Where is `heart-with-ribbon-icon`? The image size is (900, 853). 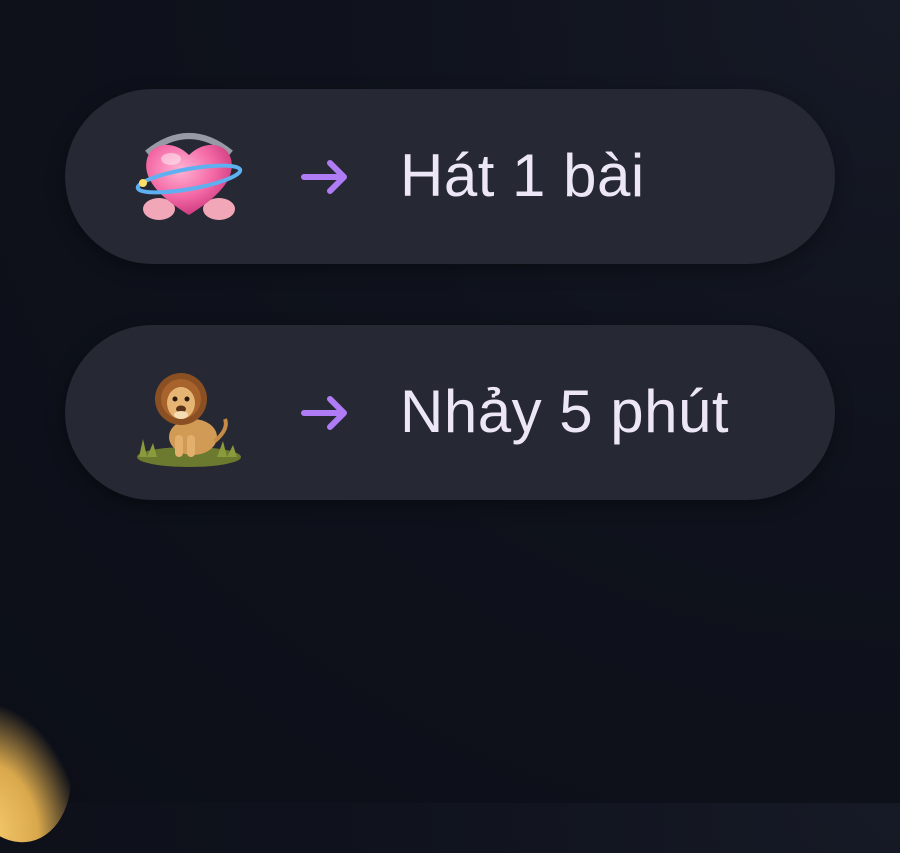 heart-with-ribbon-icon is located at coordinates (189, 179).